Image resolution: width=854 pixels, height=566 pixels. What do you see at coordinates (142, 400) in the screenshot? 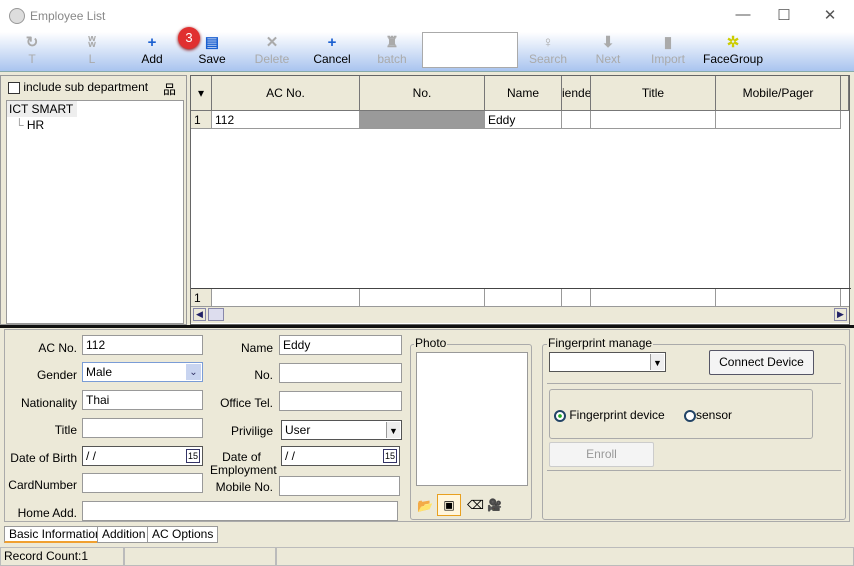
I see `nationality-input: Thai` at bounding box center [142, 400].